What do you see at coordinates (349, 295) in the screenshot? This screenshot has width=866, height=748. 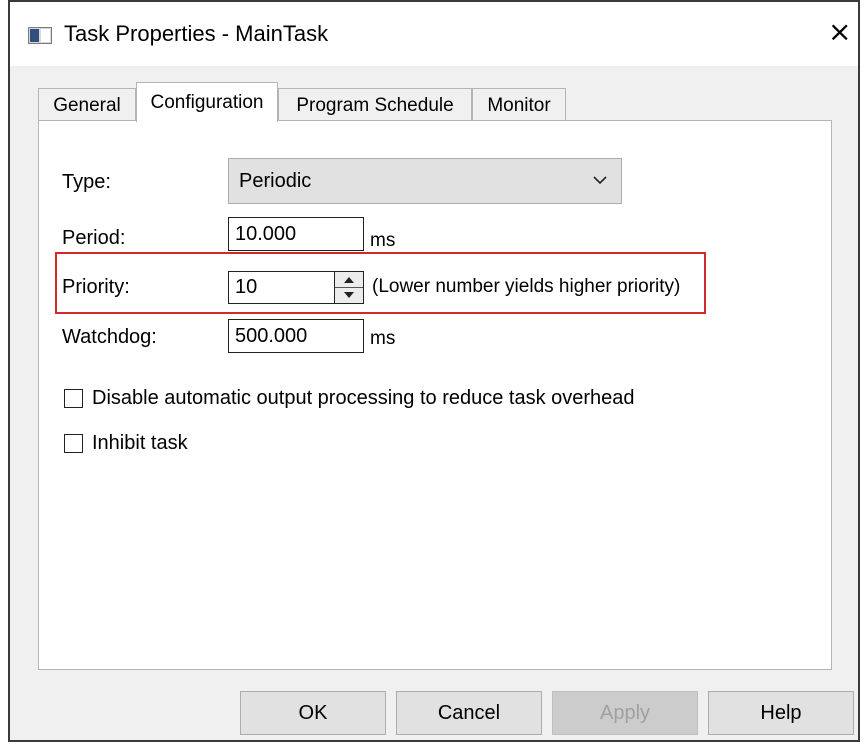 I see `spin-down-icon` at bounding box center [349, 295].